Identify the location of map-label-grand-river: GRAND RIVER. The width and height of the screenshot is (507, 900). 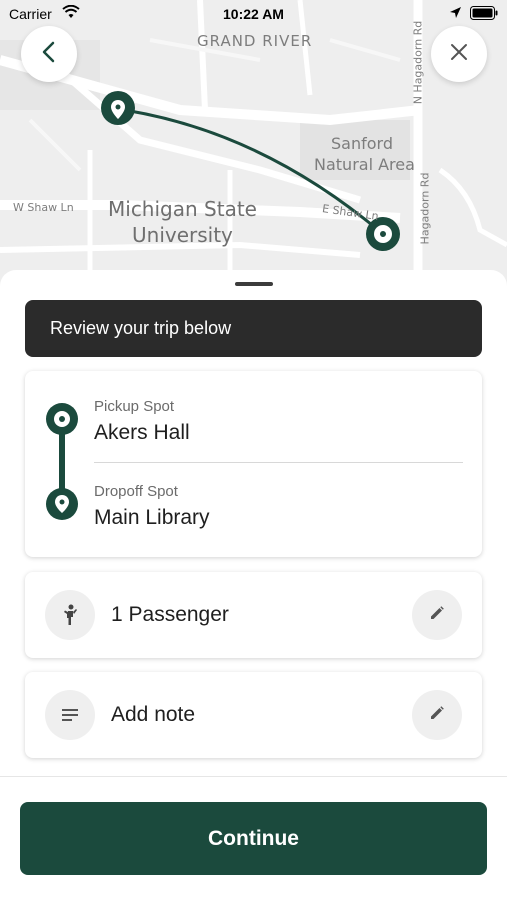
(255, 41).